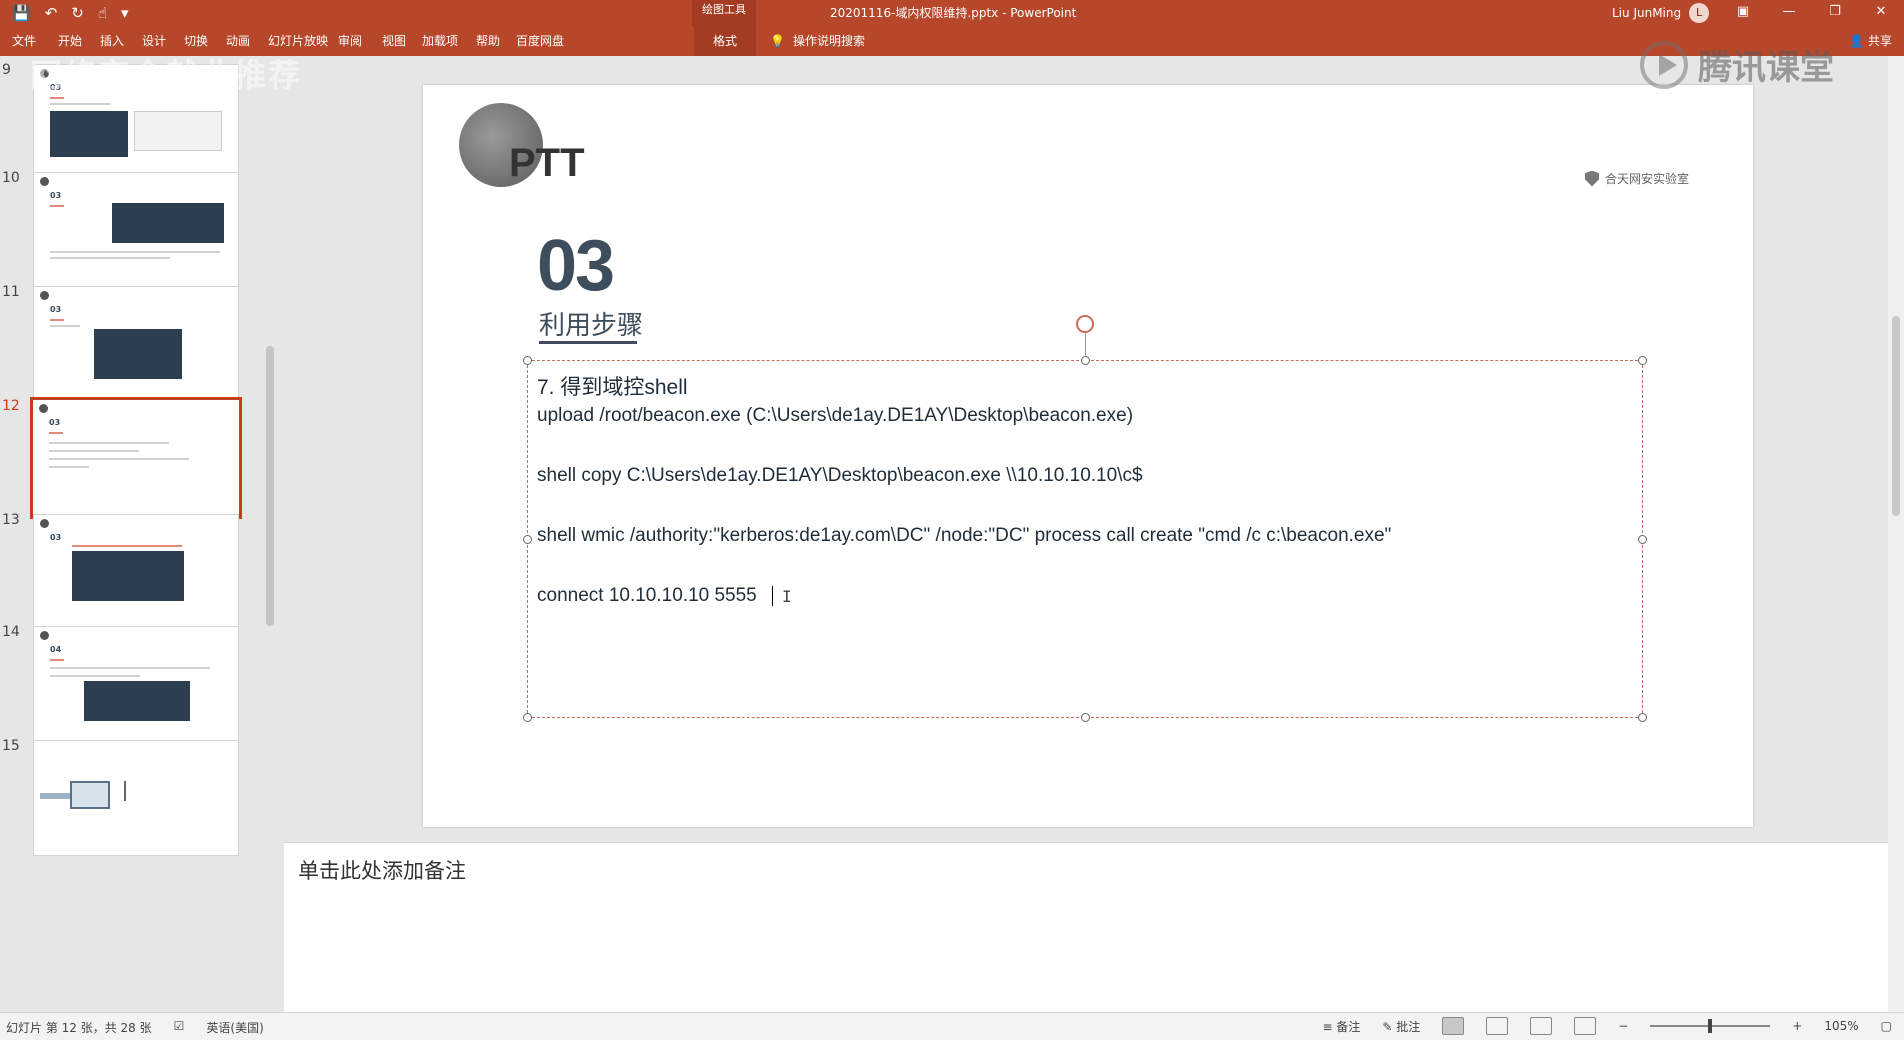 The height and width of the screenshot is (1040, 1904). What do you see at coordinates (136, 798) in the screenshot?
I see `slide-thumbnail` at bounding box center [136, 798].